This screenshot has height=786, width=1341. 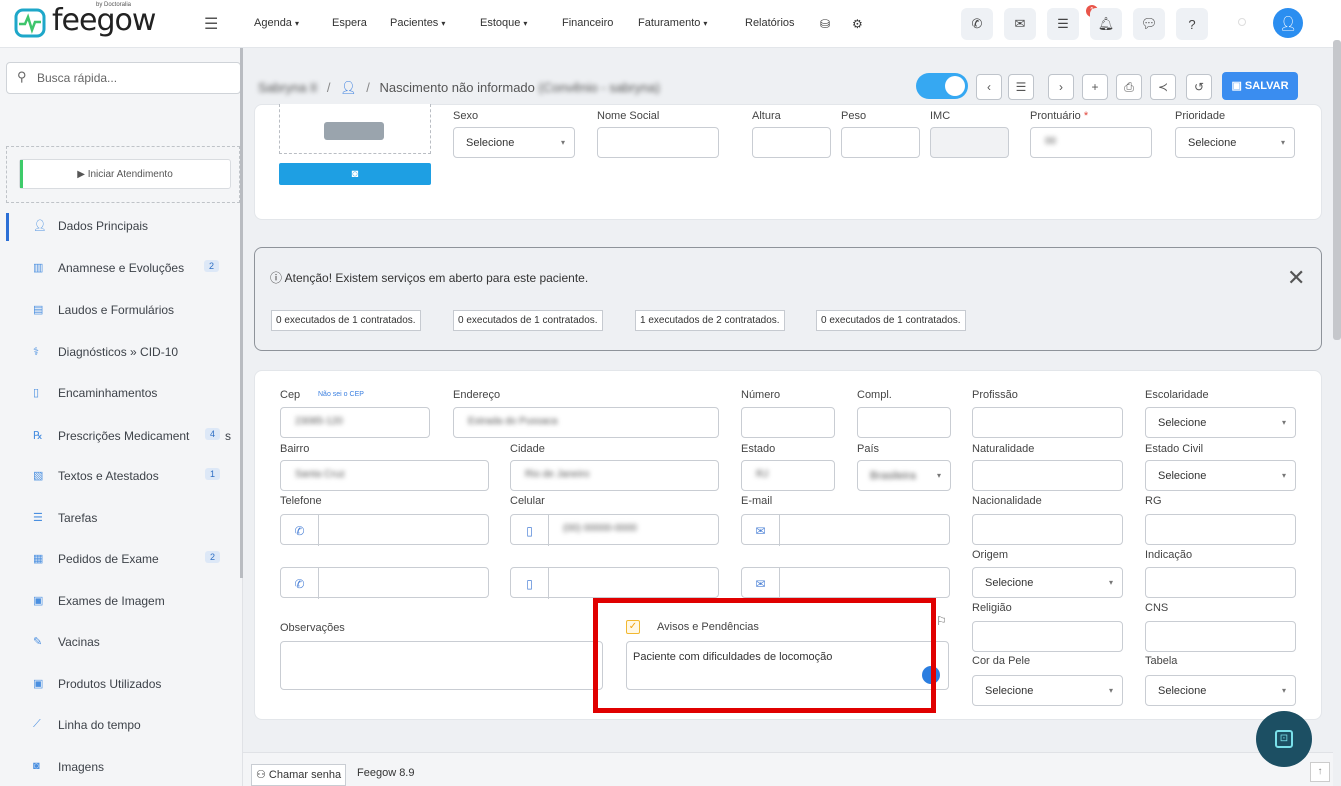 I want to click on sidebar-item-label: Tarefas, so click(x=78, y=518).